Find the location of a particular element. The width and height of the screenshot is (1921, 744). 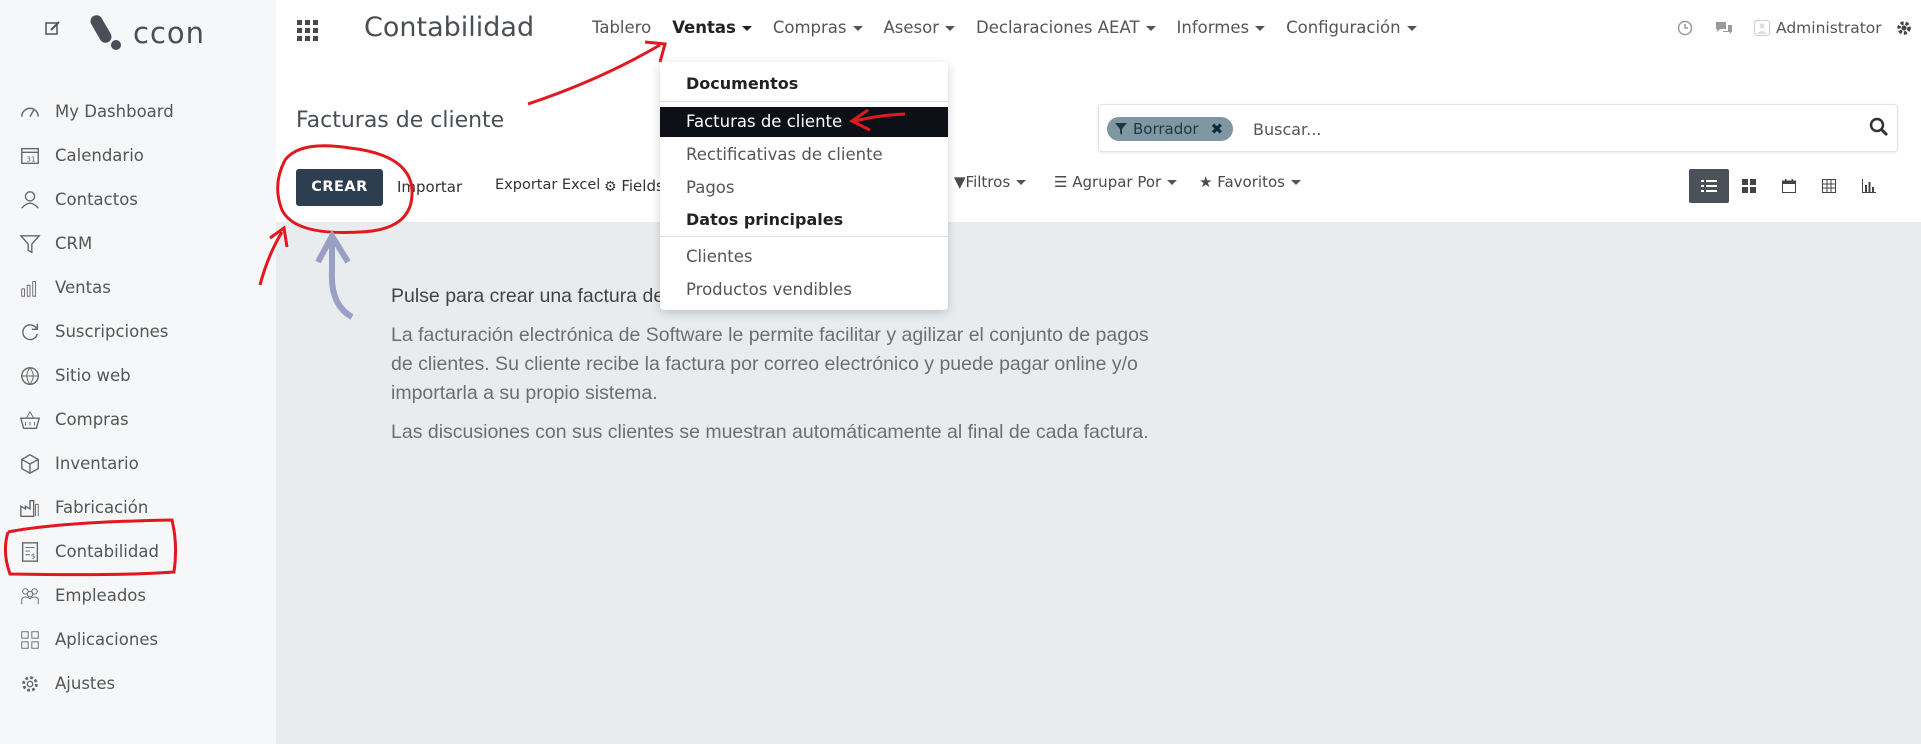

sidebar-item-contactos: Contactos is located at coordinates (138, 200).